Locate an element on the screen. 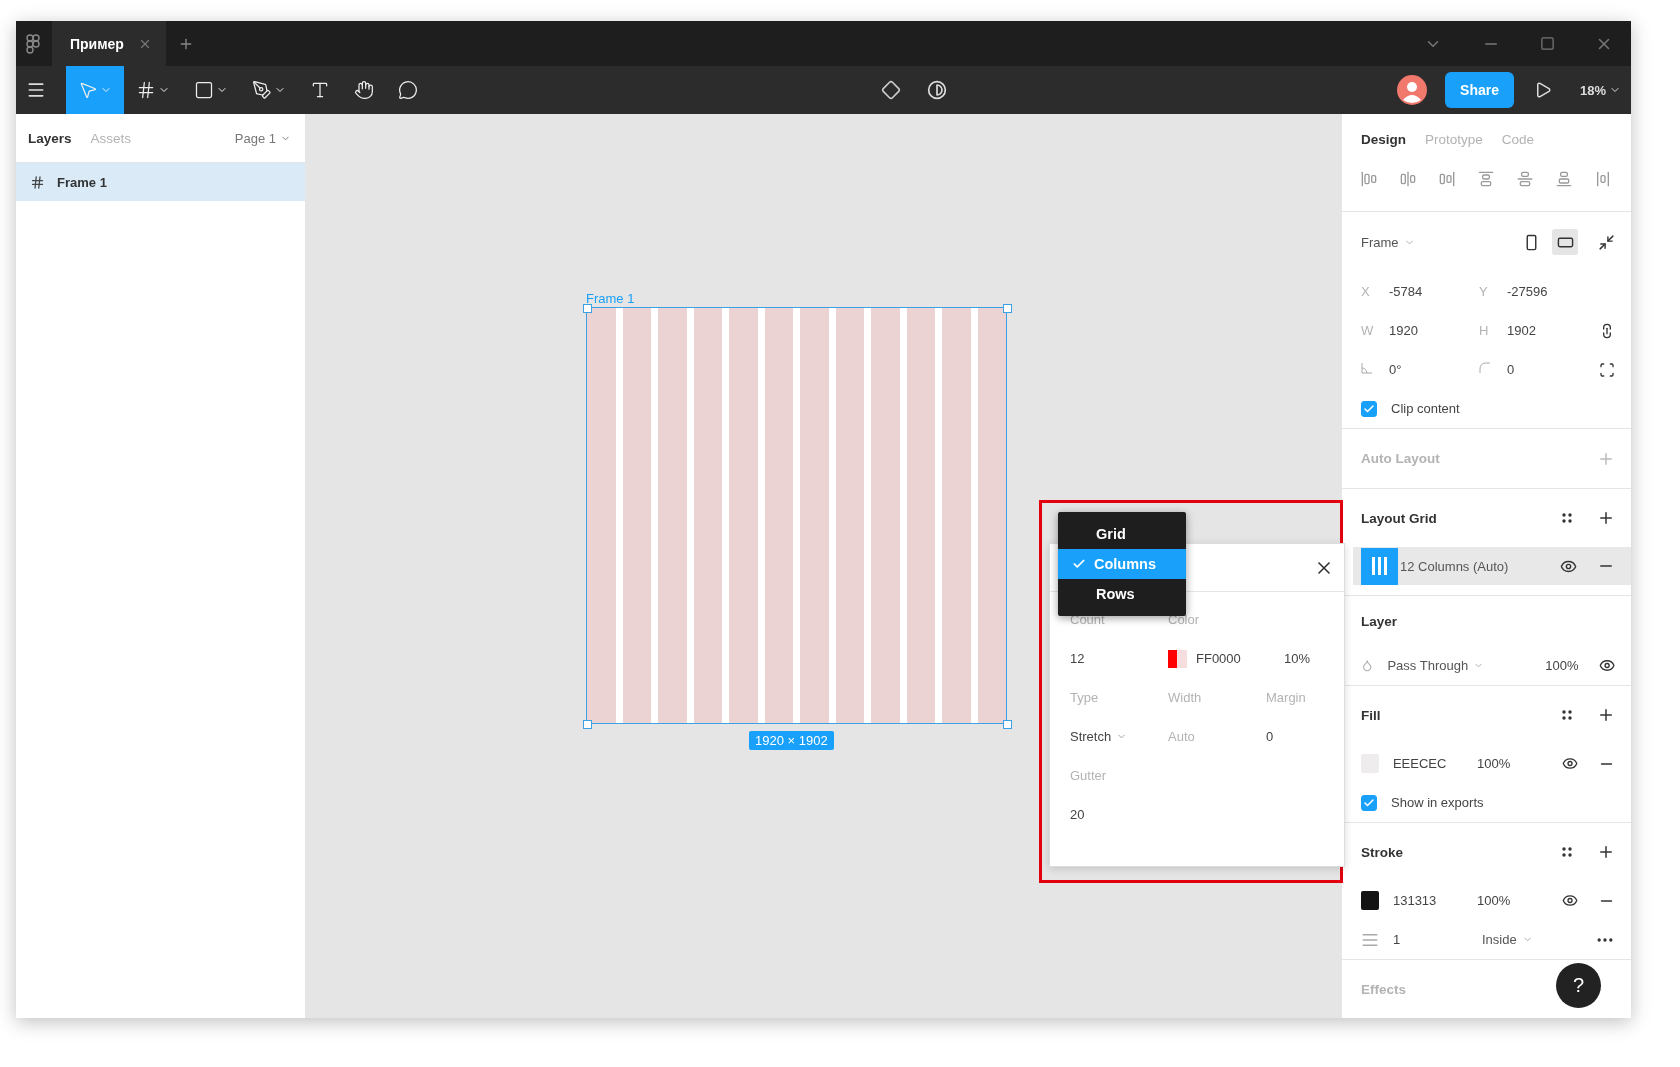 Image resolution: width=1680 pixels, height=1067 pixels. section-title: Stroke is located at coordinates (1382, 852).